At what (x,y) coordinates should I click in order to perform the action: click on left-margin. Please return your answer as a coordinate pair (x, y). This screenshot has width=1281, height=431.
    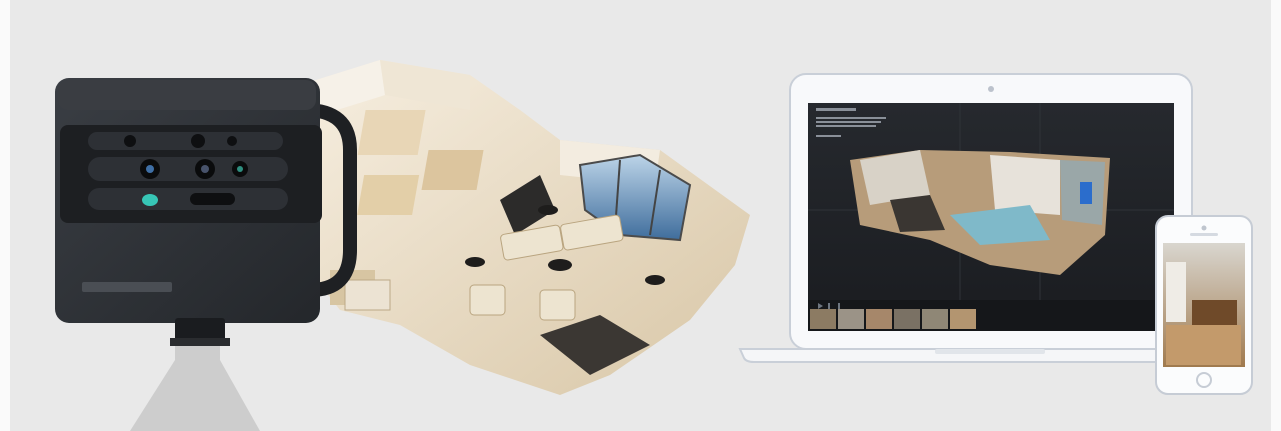
    Looking at the image, I should click on (5, 215).